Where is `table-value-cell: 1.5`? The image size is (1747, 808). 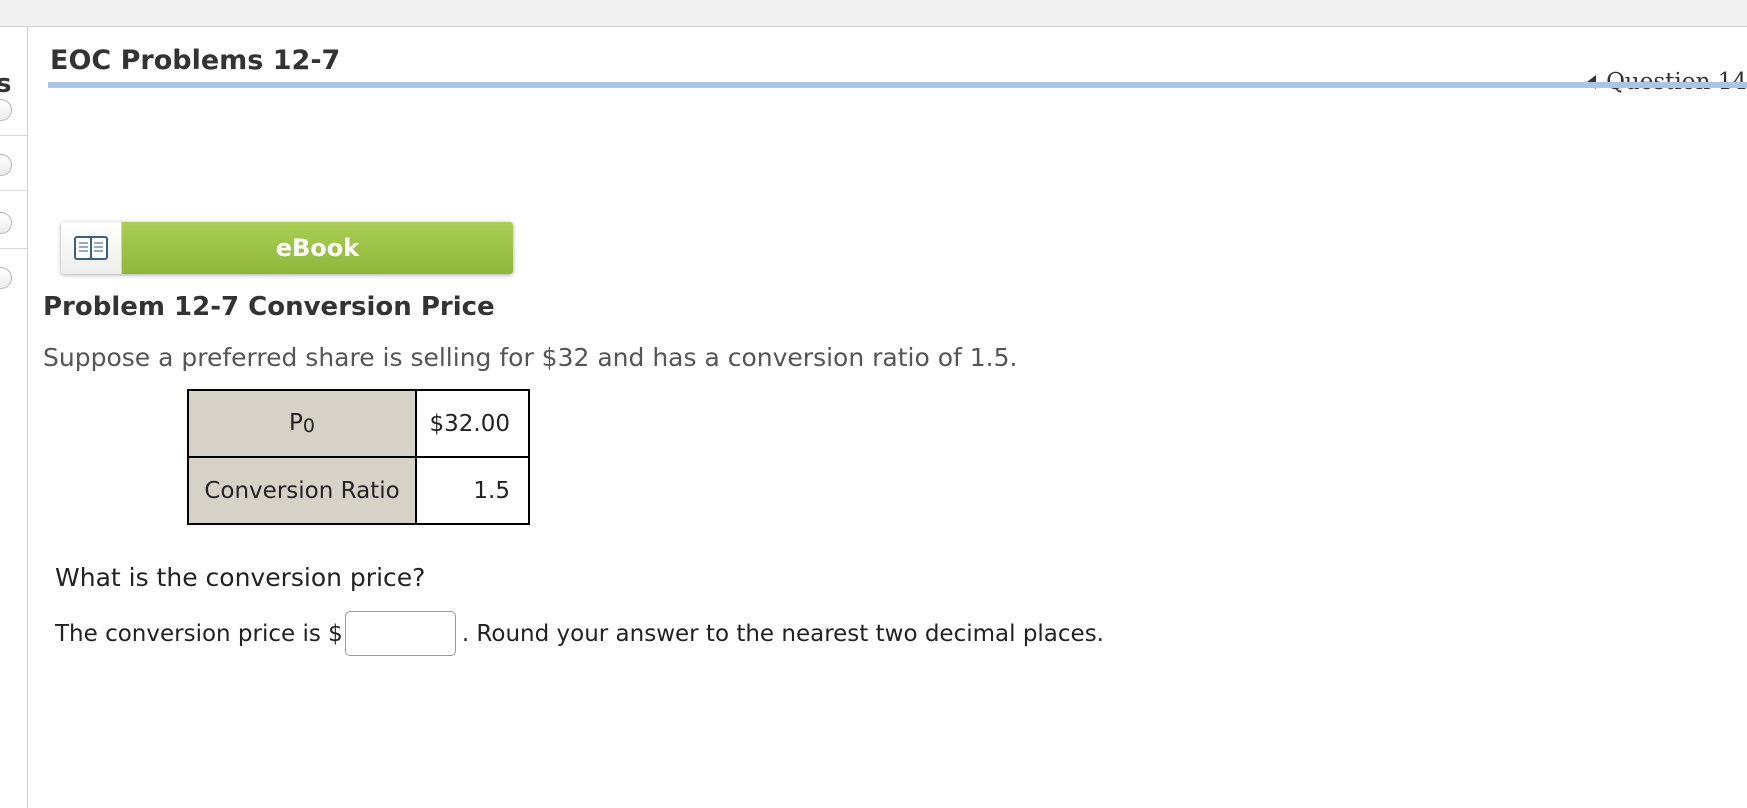 table-value-cell: 1.5 is located at coordinates (472, 490).